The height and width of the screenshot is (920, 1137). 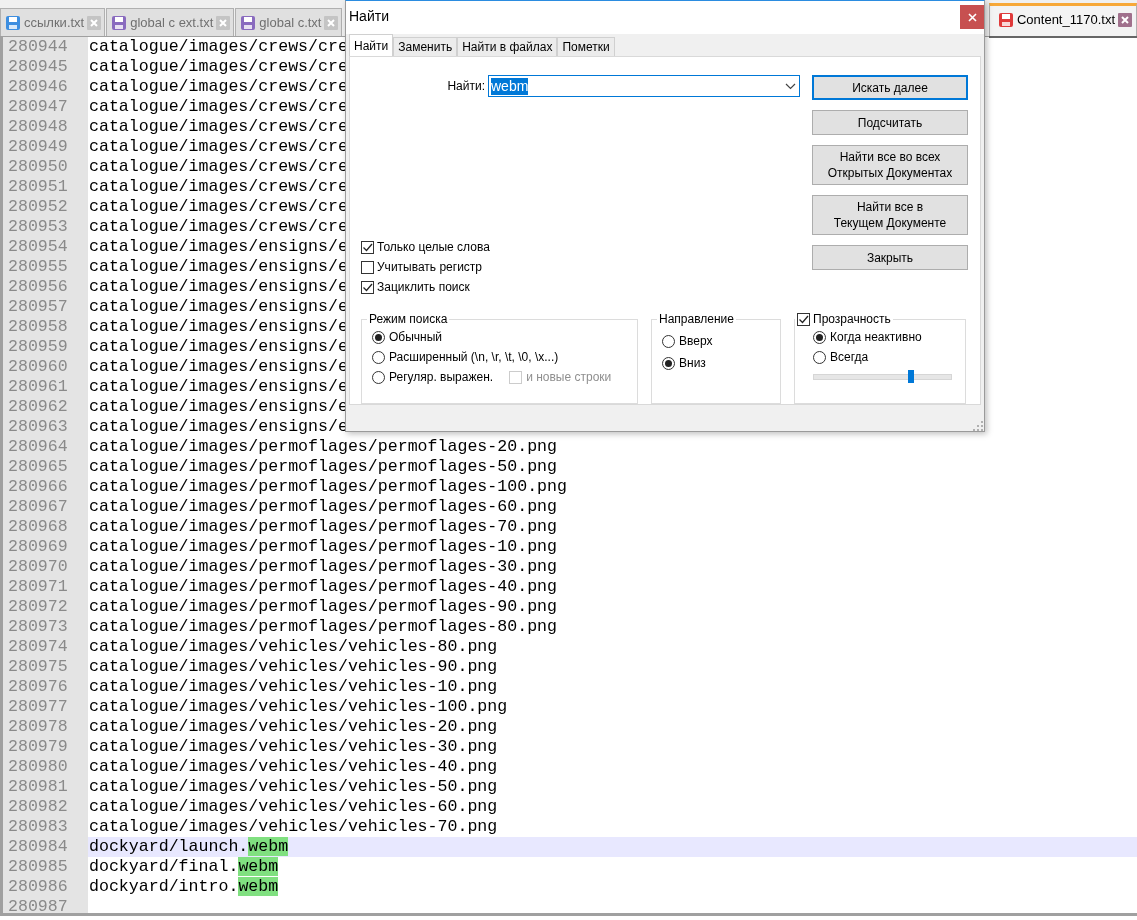 I want to click on code-line: catalogue/images/permoflages/permoflages-30.png, so click(x=323, y=566).